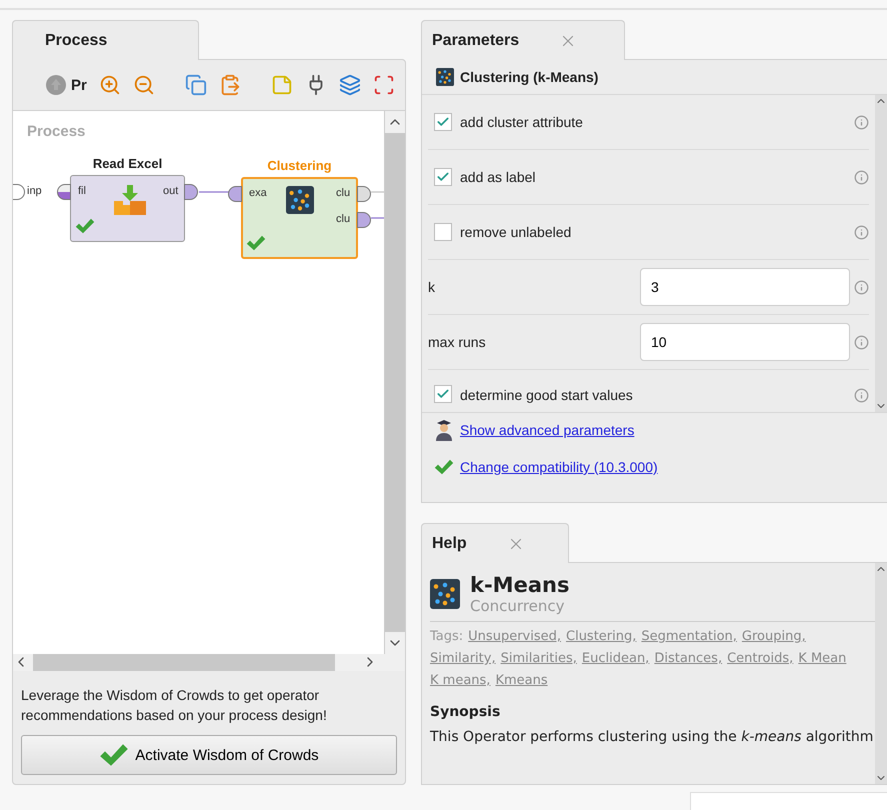 The image size is (887, 810). Describe the element at coordinates (523, 40) in the screenshot. I see `parameters-tab: Parameters` at that location.